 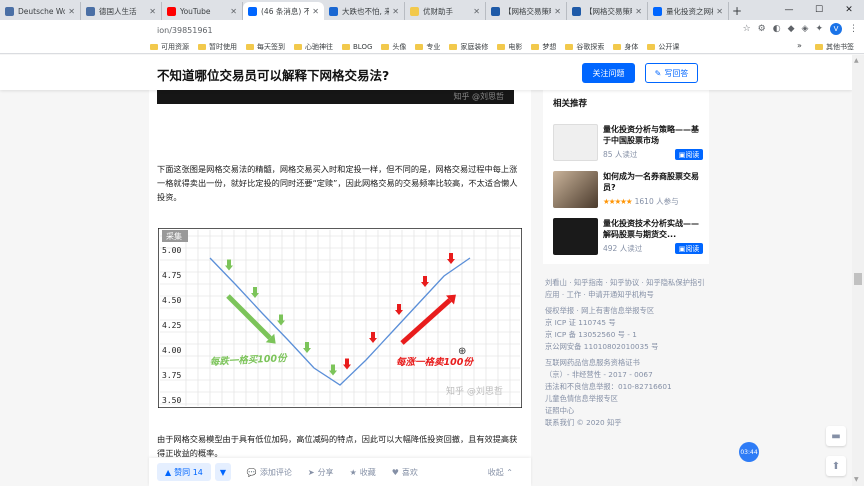 What do you see at coordinates (630, 375) in the screenshot?
I see `footer-line: （京）- 非经营性 - 2017 - 0067` at bounding box center [630, 375].